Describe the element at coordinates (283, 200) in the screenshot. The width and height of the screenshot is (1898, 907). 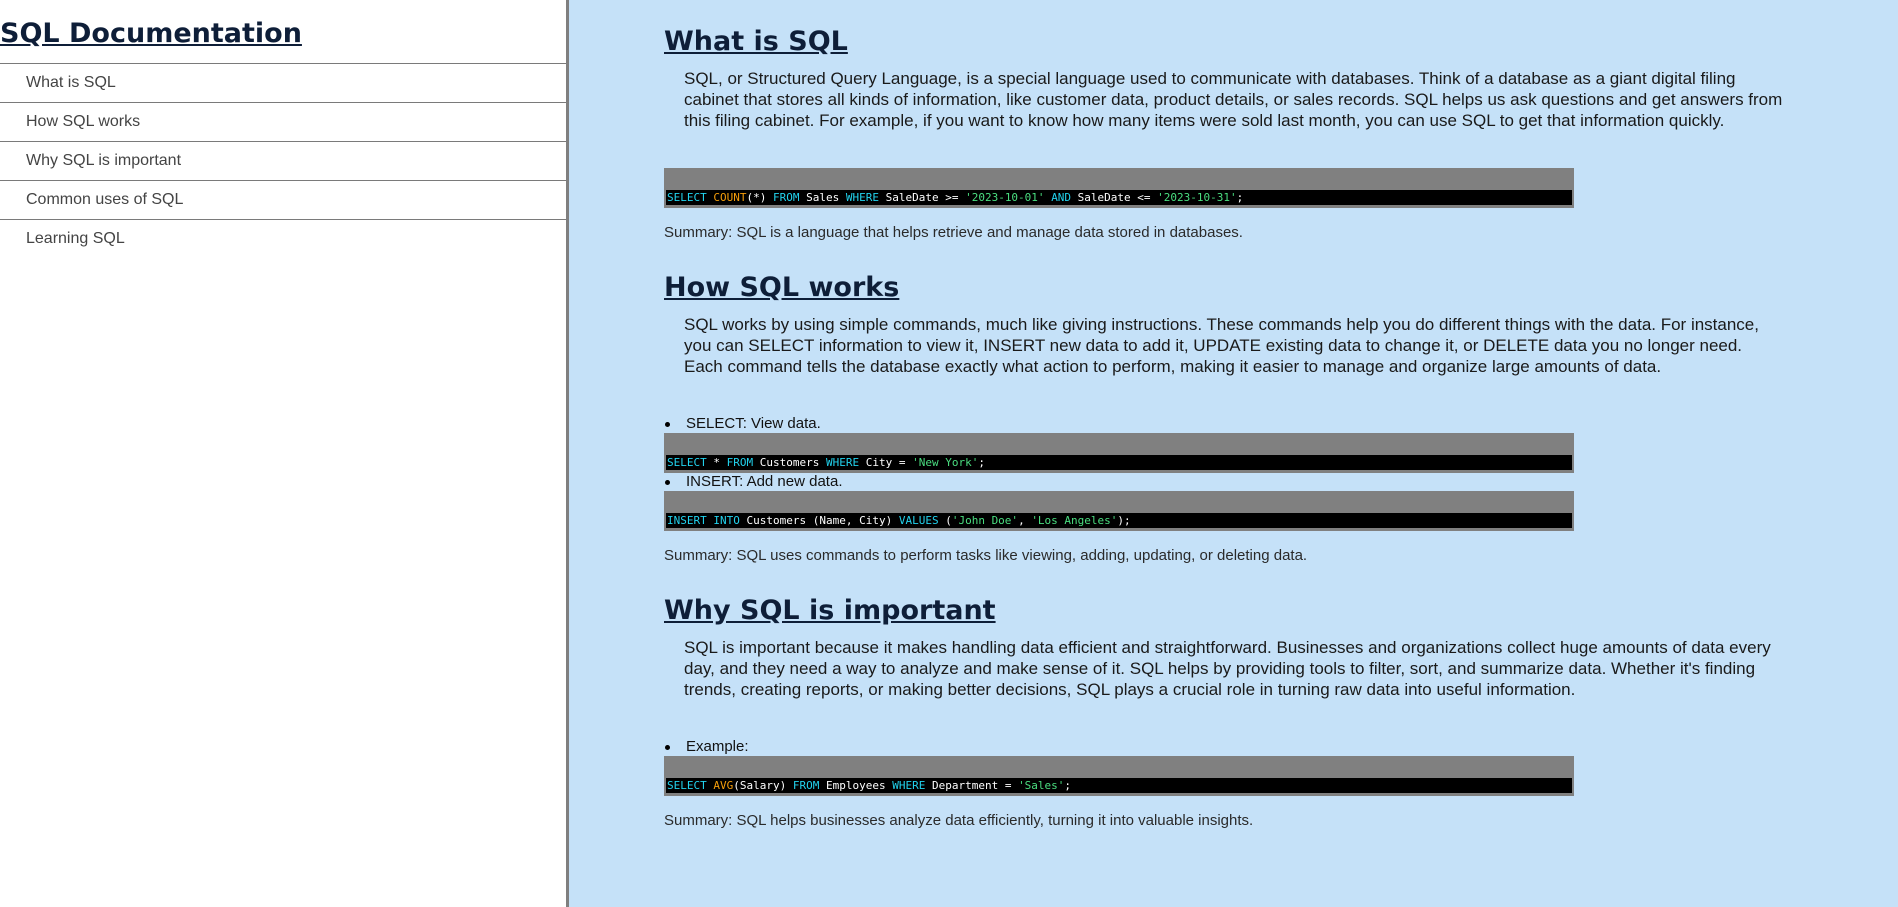
I see `sidebar-item-common-uses-of-sql: Common uses of SQL` at that location.